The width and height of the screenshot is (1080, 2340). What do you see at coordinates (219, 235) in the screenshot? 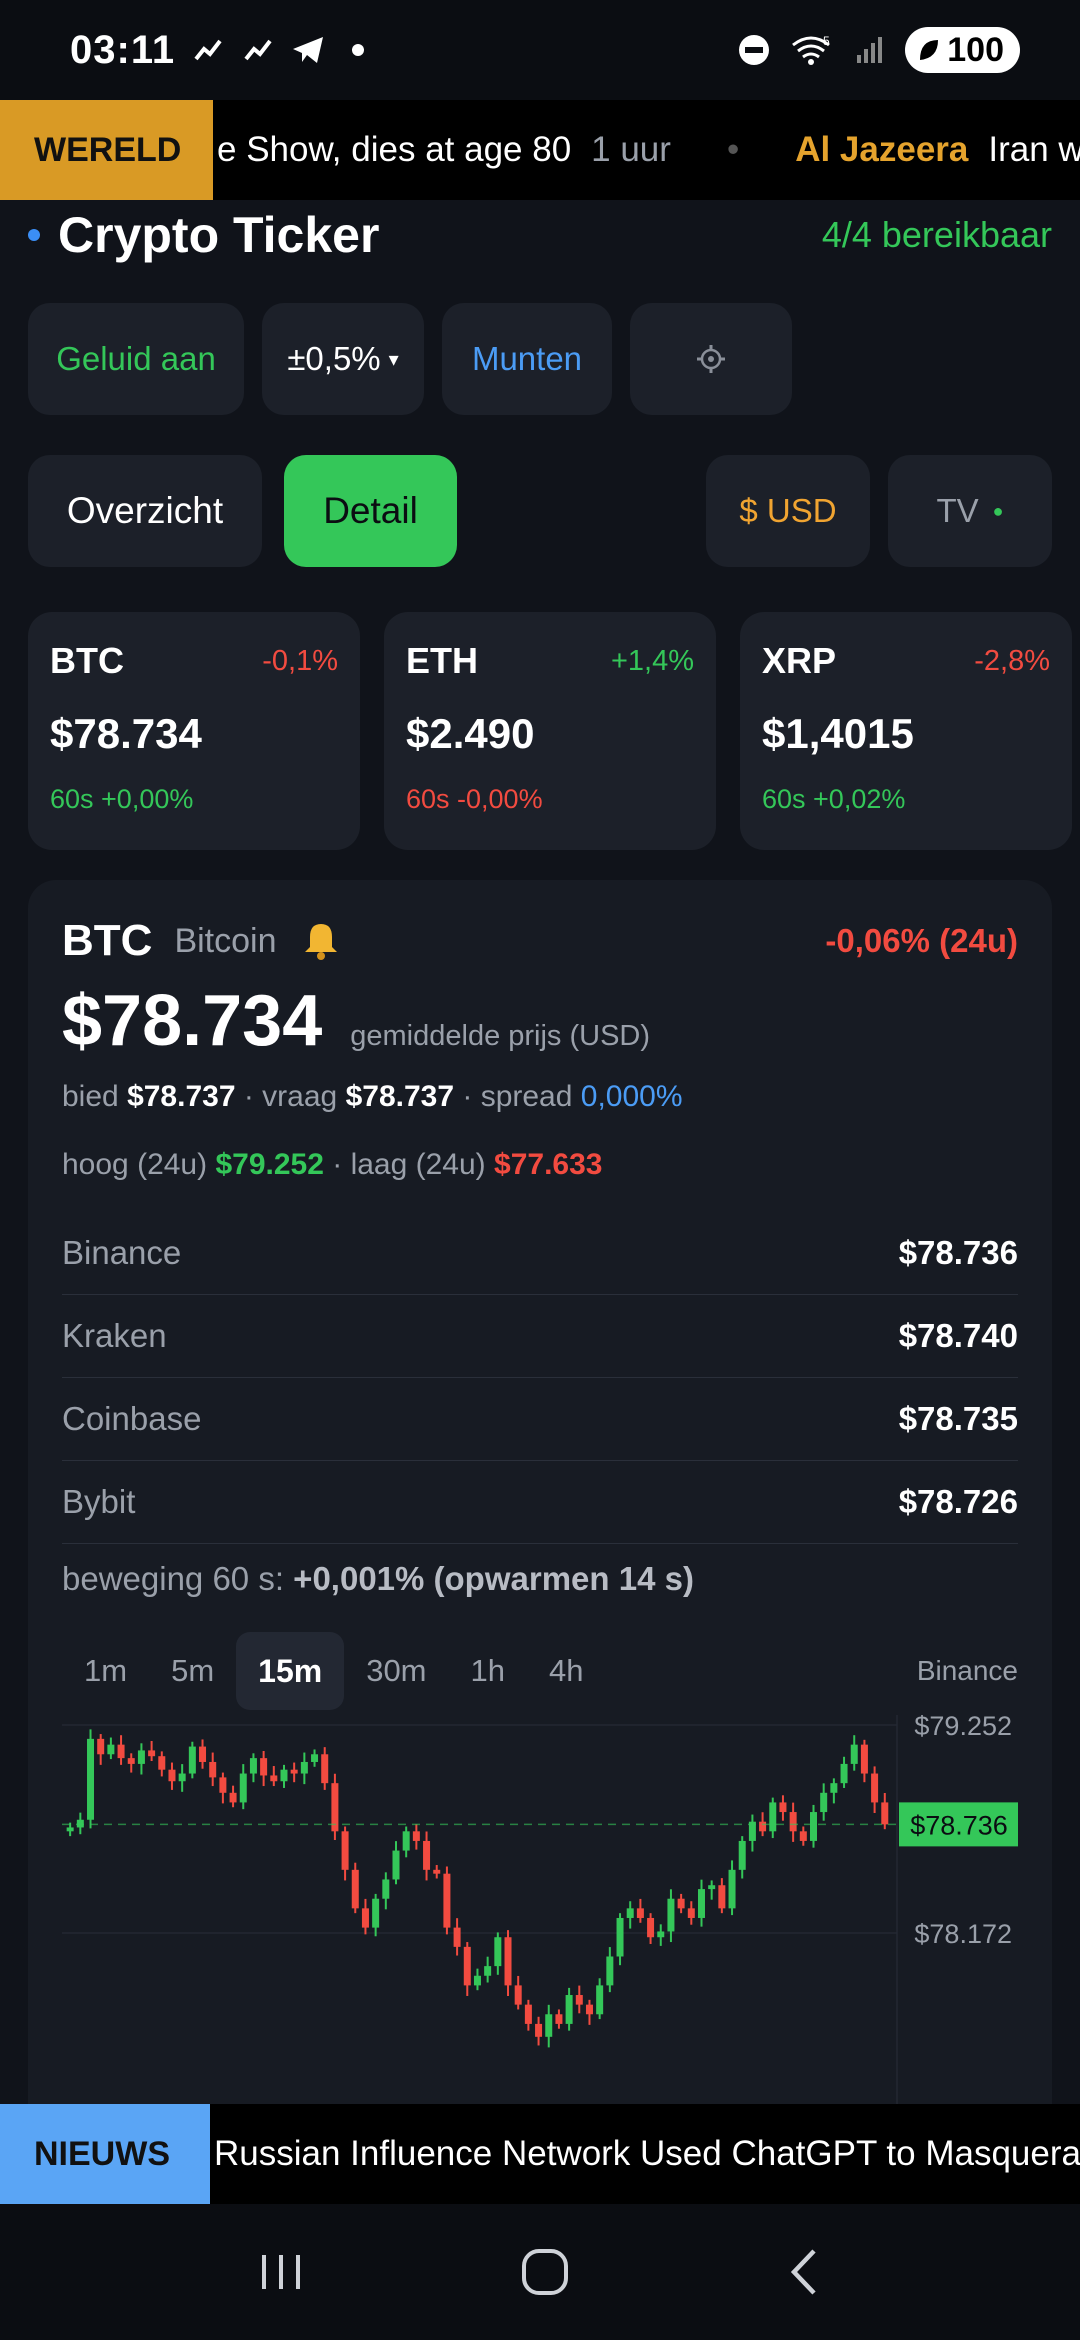
I see `page-title: Crypto Ticker` at bounding box center [219, 235].